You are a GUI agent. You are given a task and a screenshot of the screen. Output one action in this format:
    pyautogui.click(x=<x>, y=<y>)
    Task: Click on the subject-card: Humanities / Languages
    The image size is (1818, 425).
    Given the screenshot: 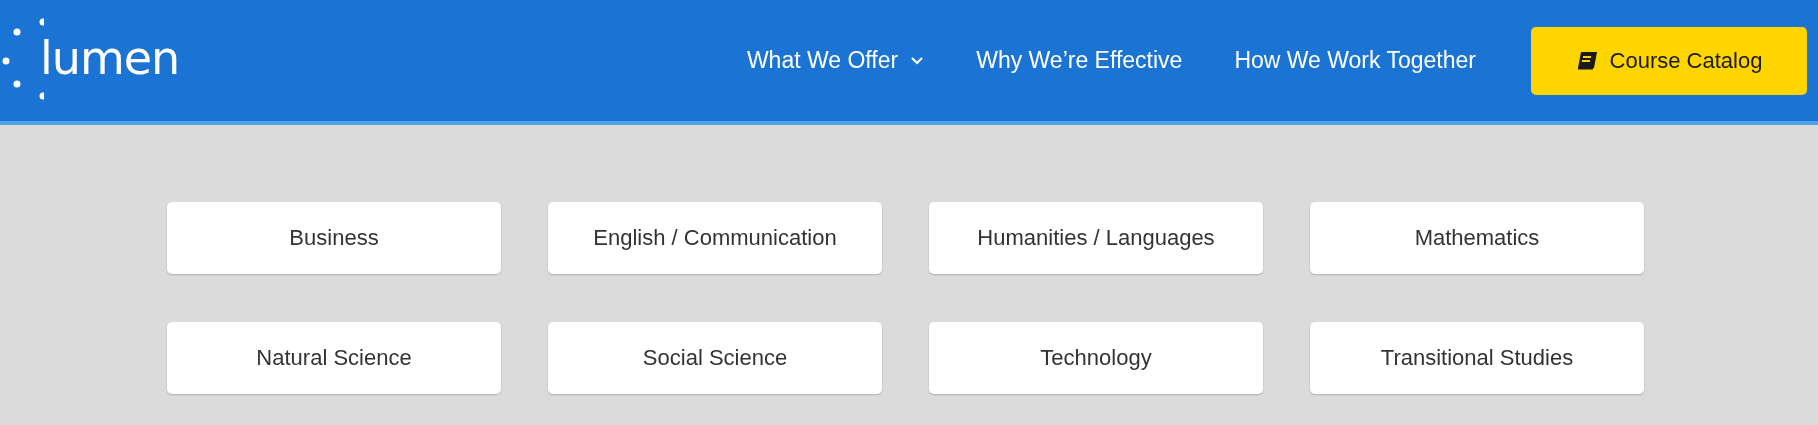 What is the action you would take?
    pyautogui.click(x=1096, y=238)
    